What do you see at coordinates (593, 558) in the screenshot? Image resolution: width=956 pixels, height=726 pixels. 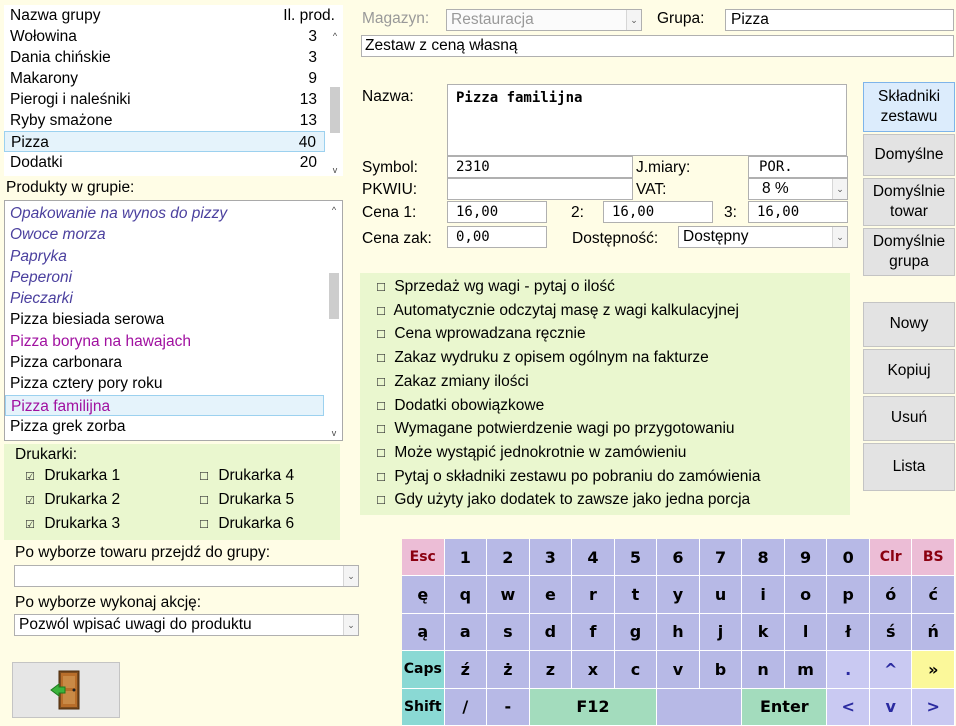 I see `key-char: 4` at bounding box center [593, 558].